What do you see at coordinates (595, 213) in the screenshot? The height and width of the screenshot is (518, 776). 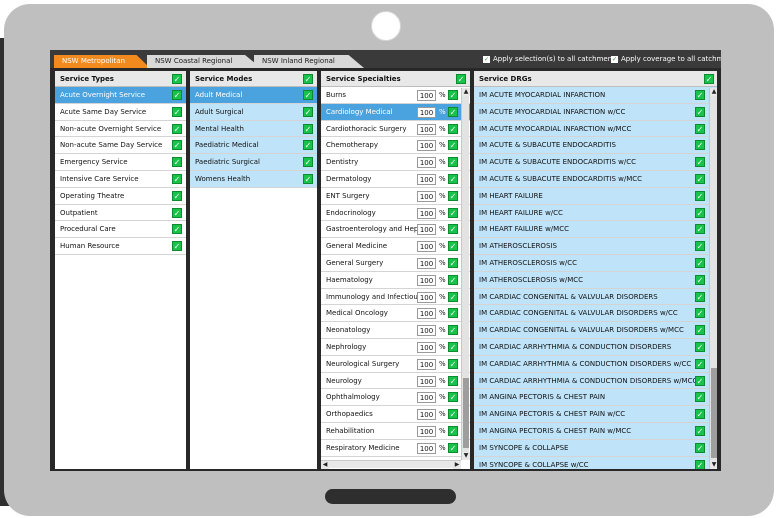 I see `service-drg-item: IM HEART FAILURE w/CC ✓` at bounding box center [595, 213].